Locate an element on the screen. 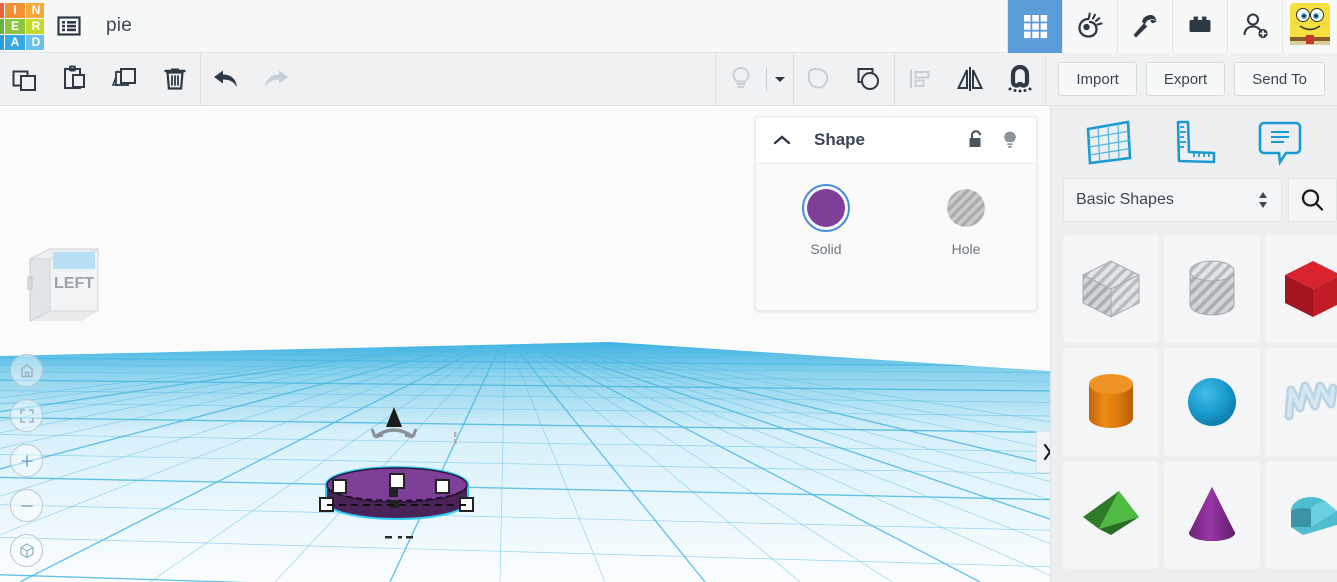 The height and width of the screenshot is (582, 1337). undo-button is located at coordinates (226, 79).